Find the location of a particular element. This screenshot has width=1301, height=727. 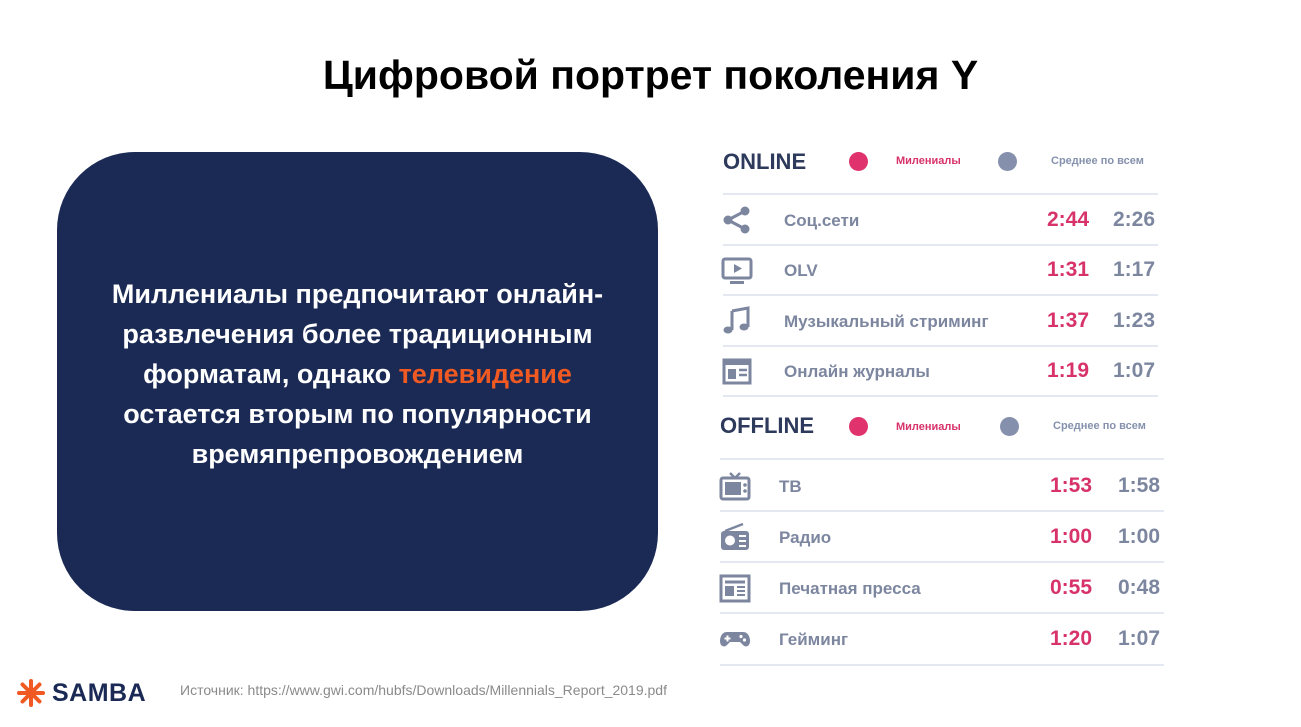

magazine-icon is located at coordinates (737, 371).